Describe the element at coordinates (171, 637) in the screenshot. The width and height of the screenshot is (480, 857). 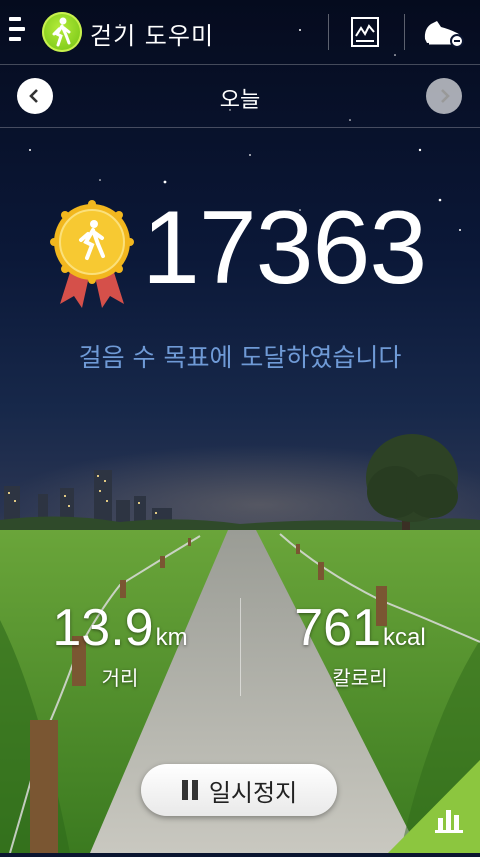
I see `distance-unit: km` at that location.